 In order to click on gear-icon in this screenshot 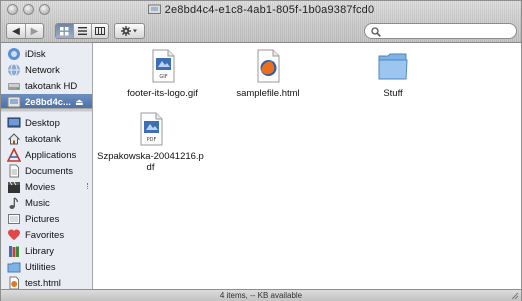, I will do `click(129, 31)`.